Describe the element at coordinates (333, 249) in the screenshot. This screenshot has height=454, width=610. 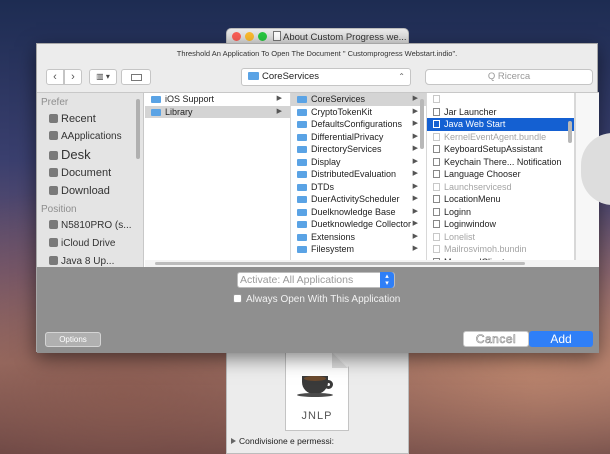
I see `list-item-label: Filesystem` at that location.